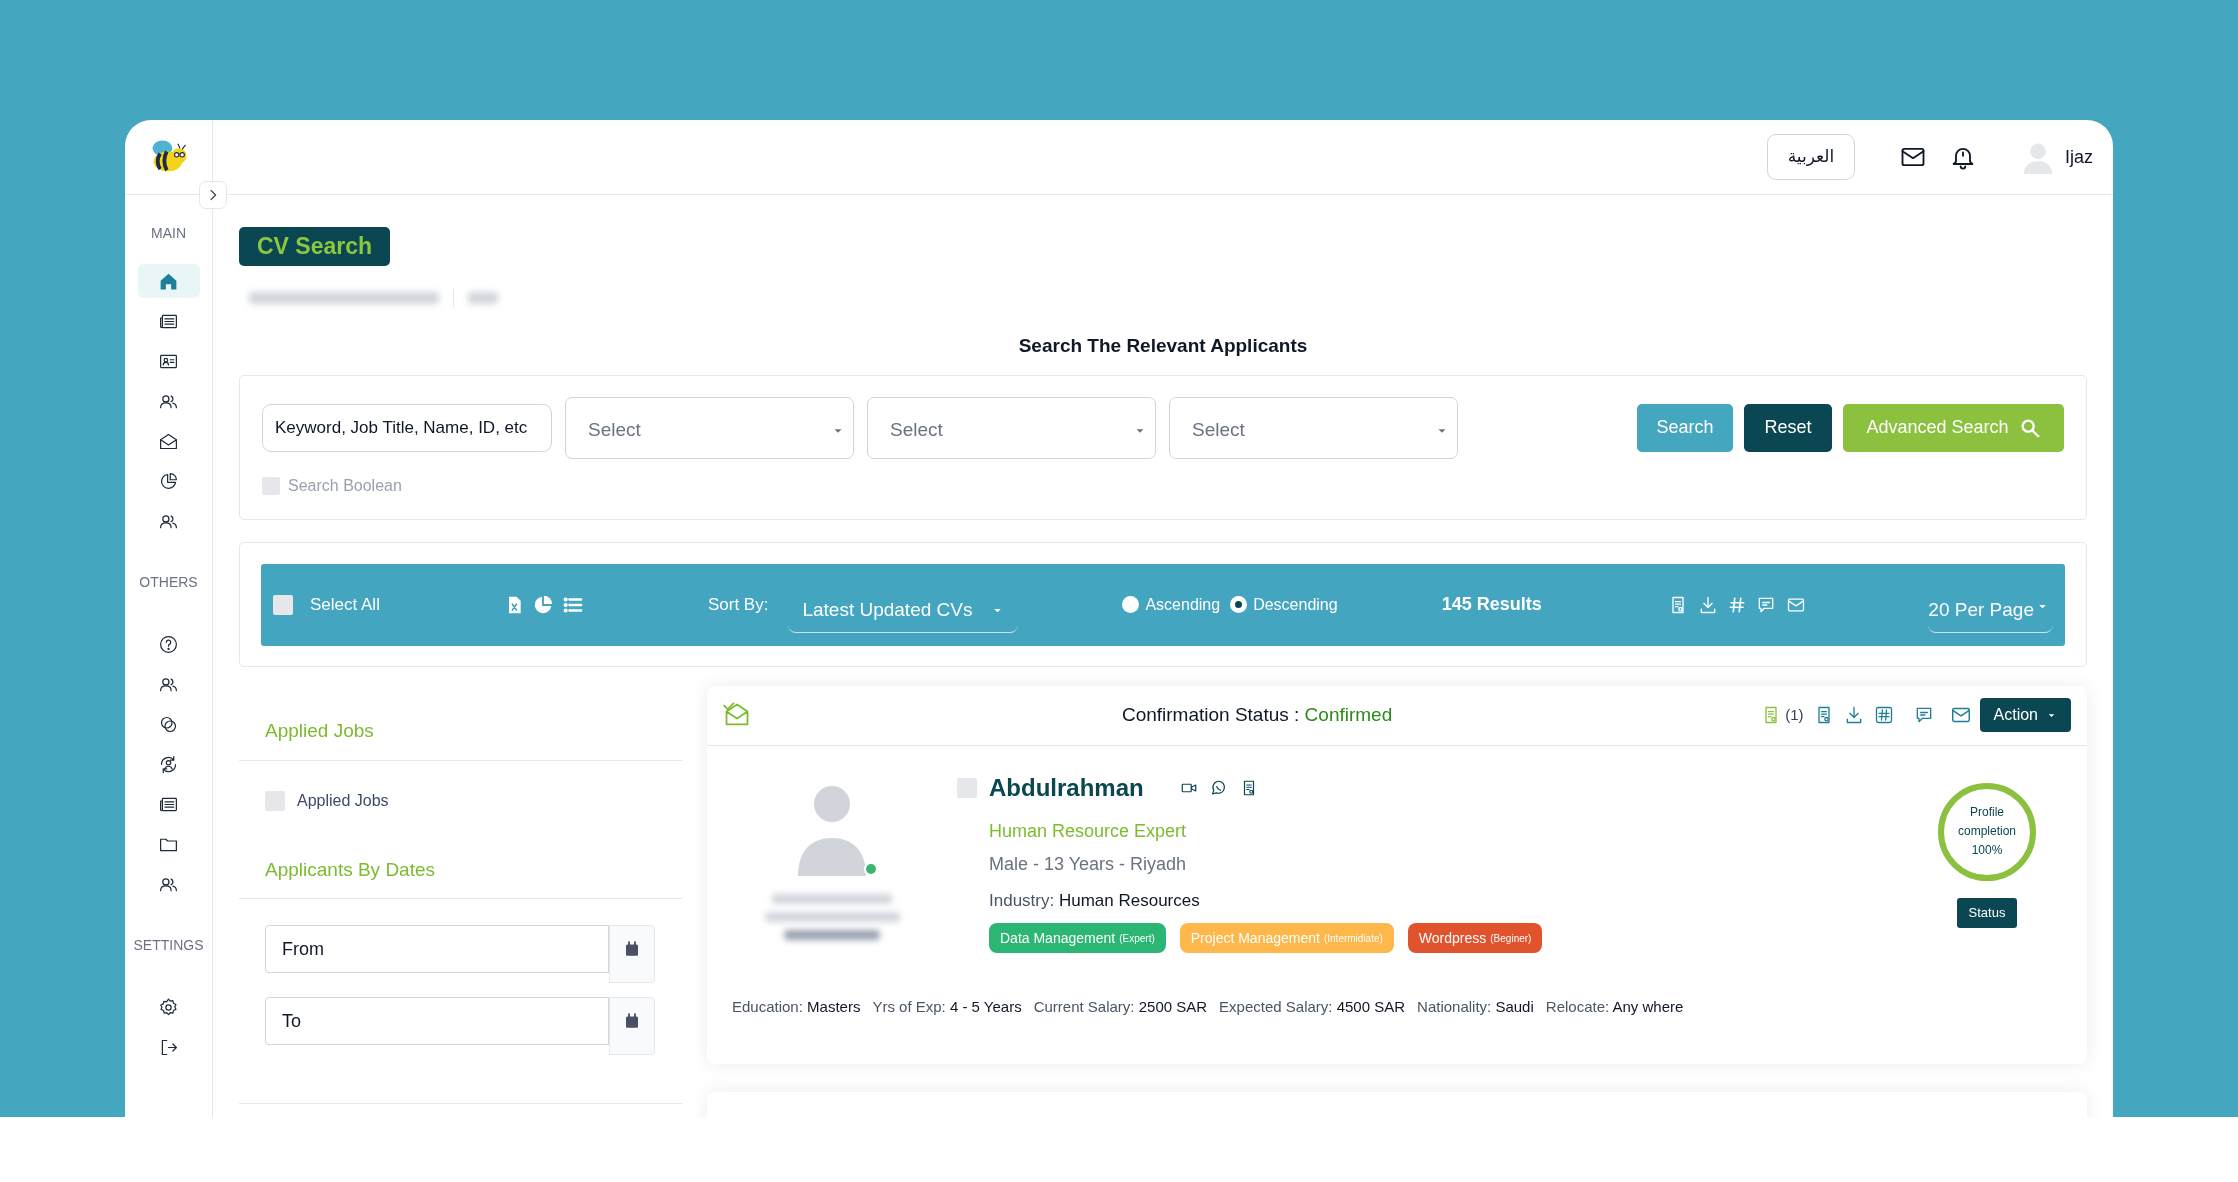  Describe the element at coordinates (345, 485) in the screenshot. I see `checkbox-label: Search Boolean` at that location.